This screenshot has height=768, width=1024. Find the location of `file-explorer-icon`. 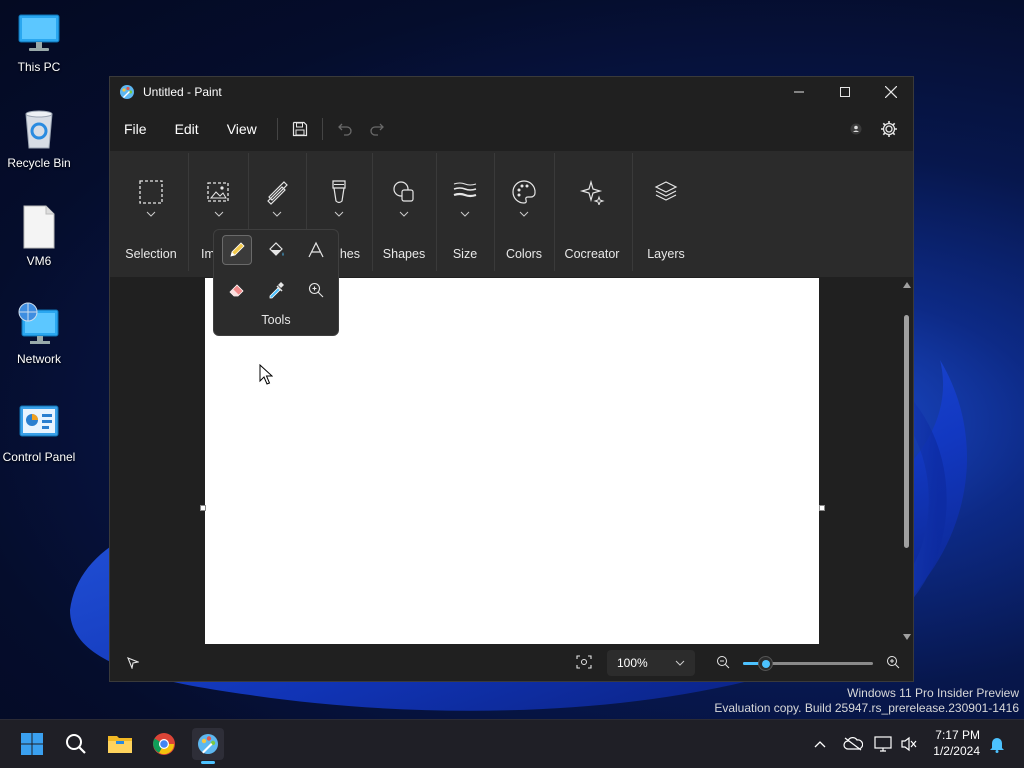

file-explorer-icon is located at coordinates (120, 744).